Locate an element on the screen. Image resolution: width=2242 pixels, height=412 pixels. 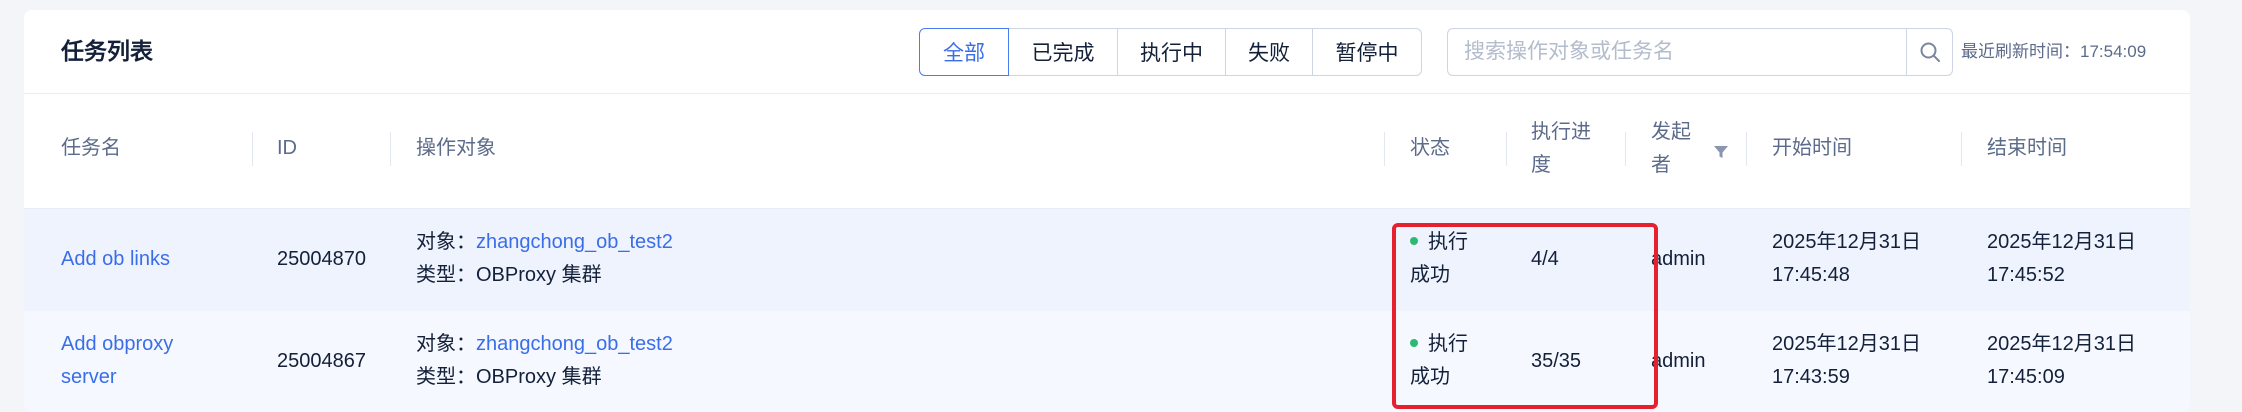
filter-failed-button: 失败 is located at coordinates (1269, 52).